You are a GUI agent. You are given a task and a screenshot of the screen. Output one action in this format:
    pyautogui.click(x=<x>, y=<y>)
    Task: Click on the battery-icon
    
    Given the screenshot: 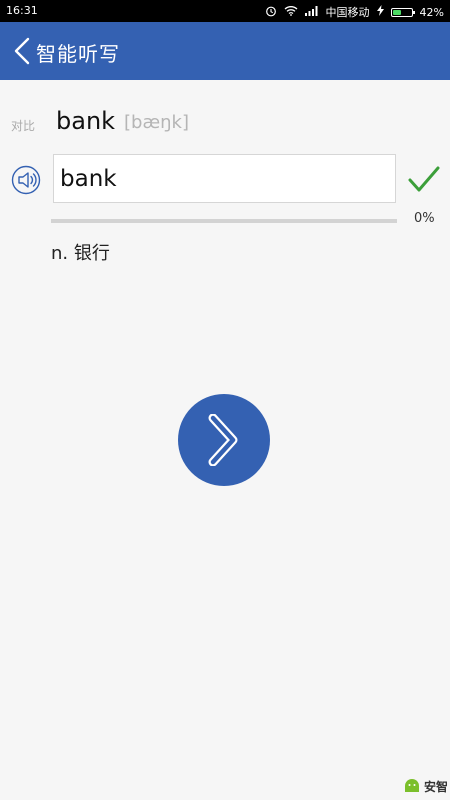 What is the action you would take?
    pyautogui.click(x=402, y=12)
    